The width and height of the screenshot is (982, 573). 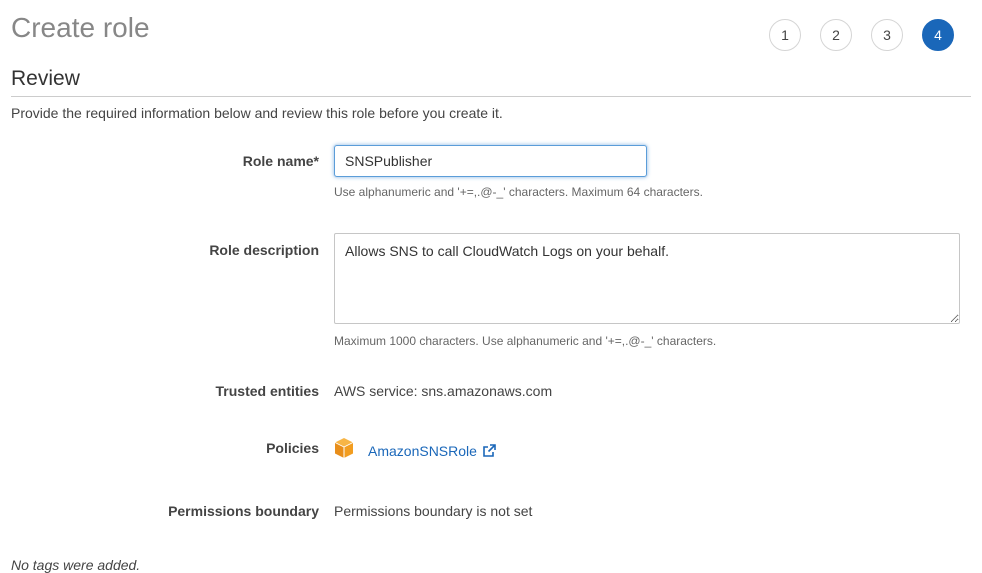 What do you see at coordinates (280, 161) in the screenshot?
I see `role-name-label: Role name*` at bounding box center [280, 161].